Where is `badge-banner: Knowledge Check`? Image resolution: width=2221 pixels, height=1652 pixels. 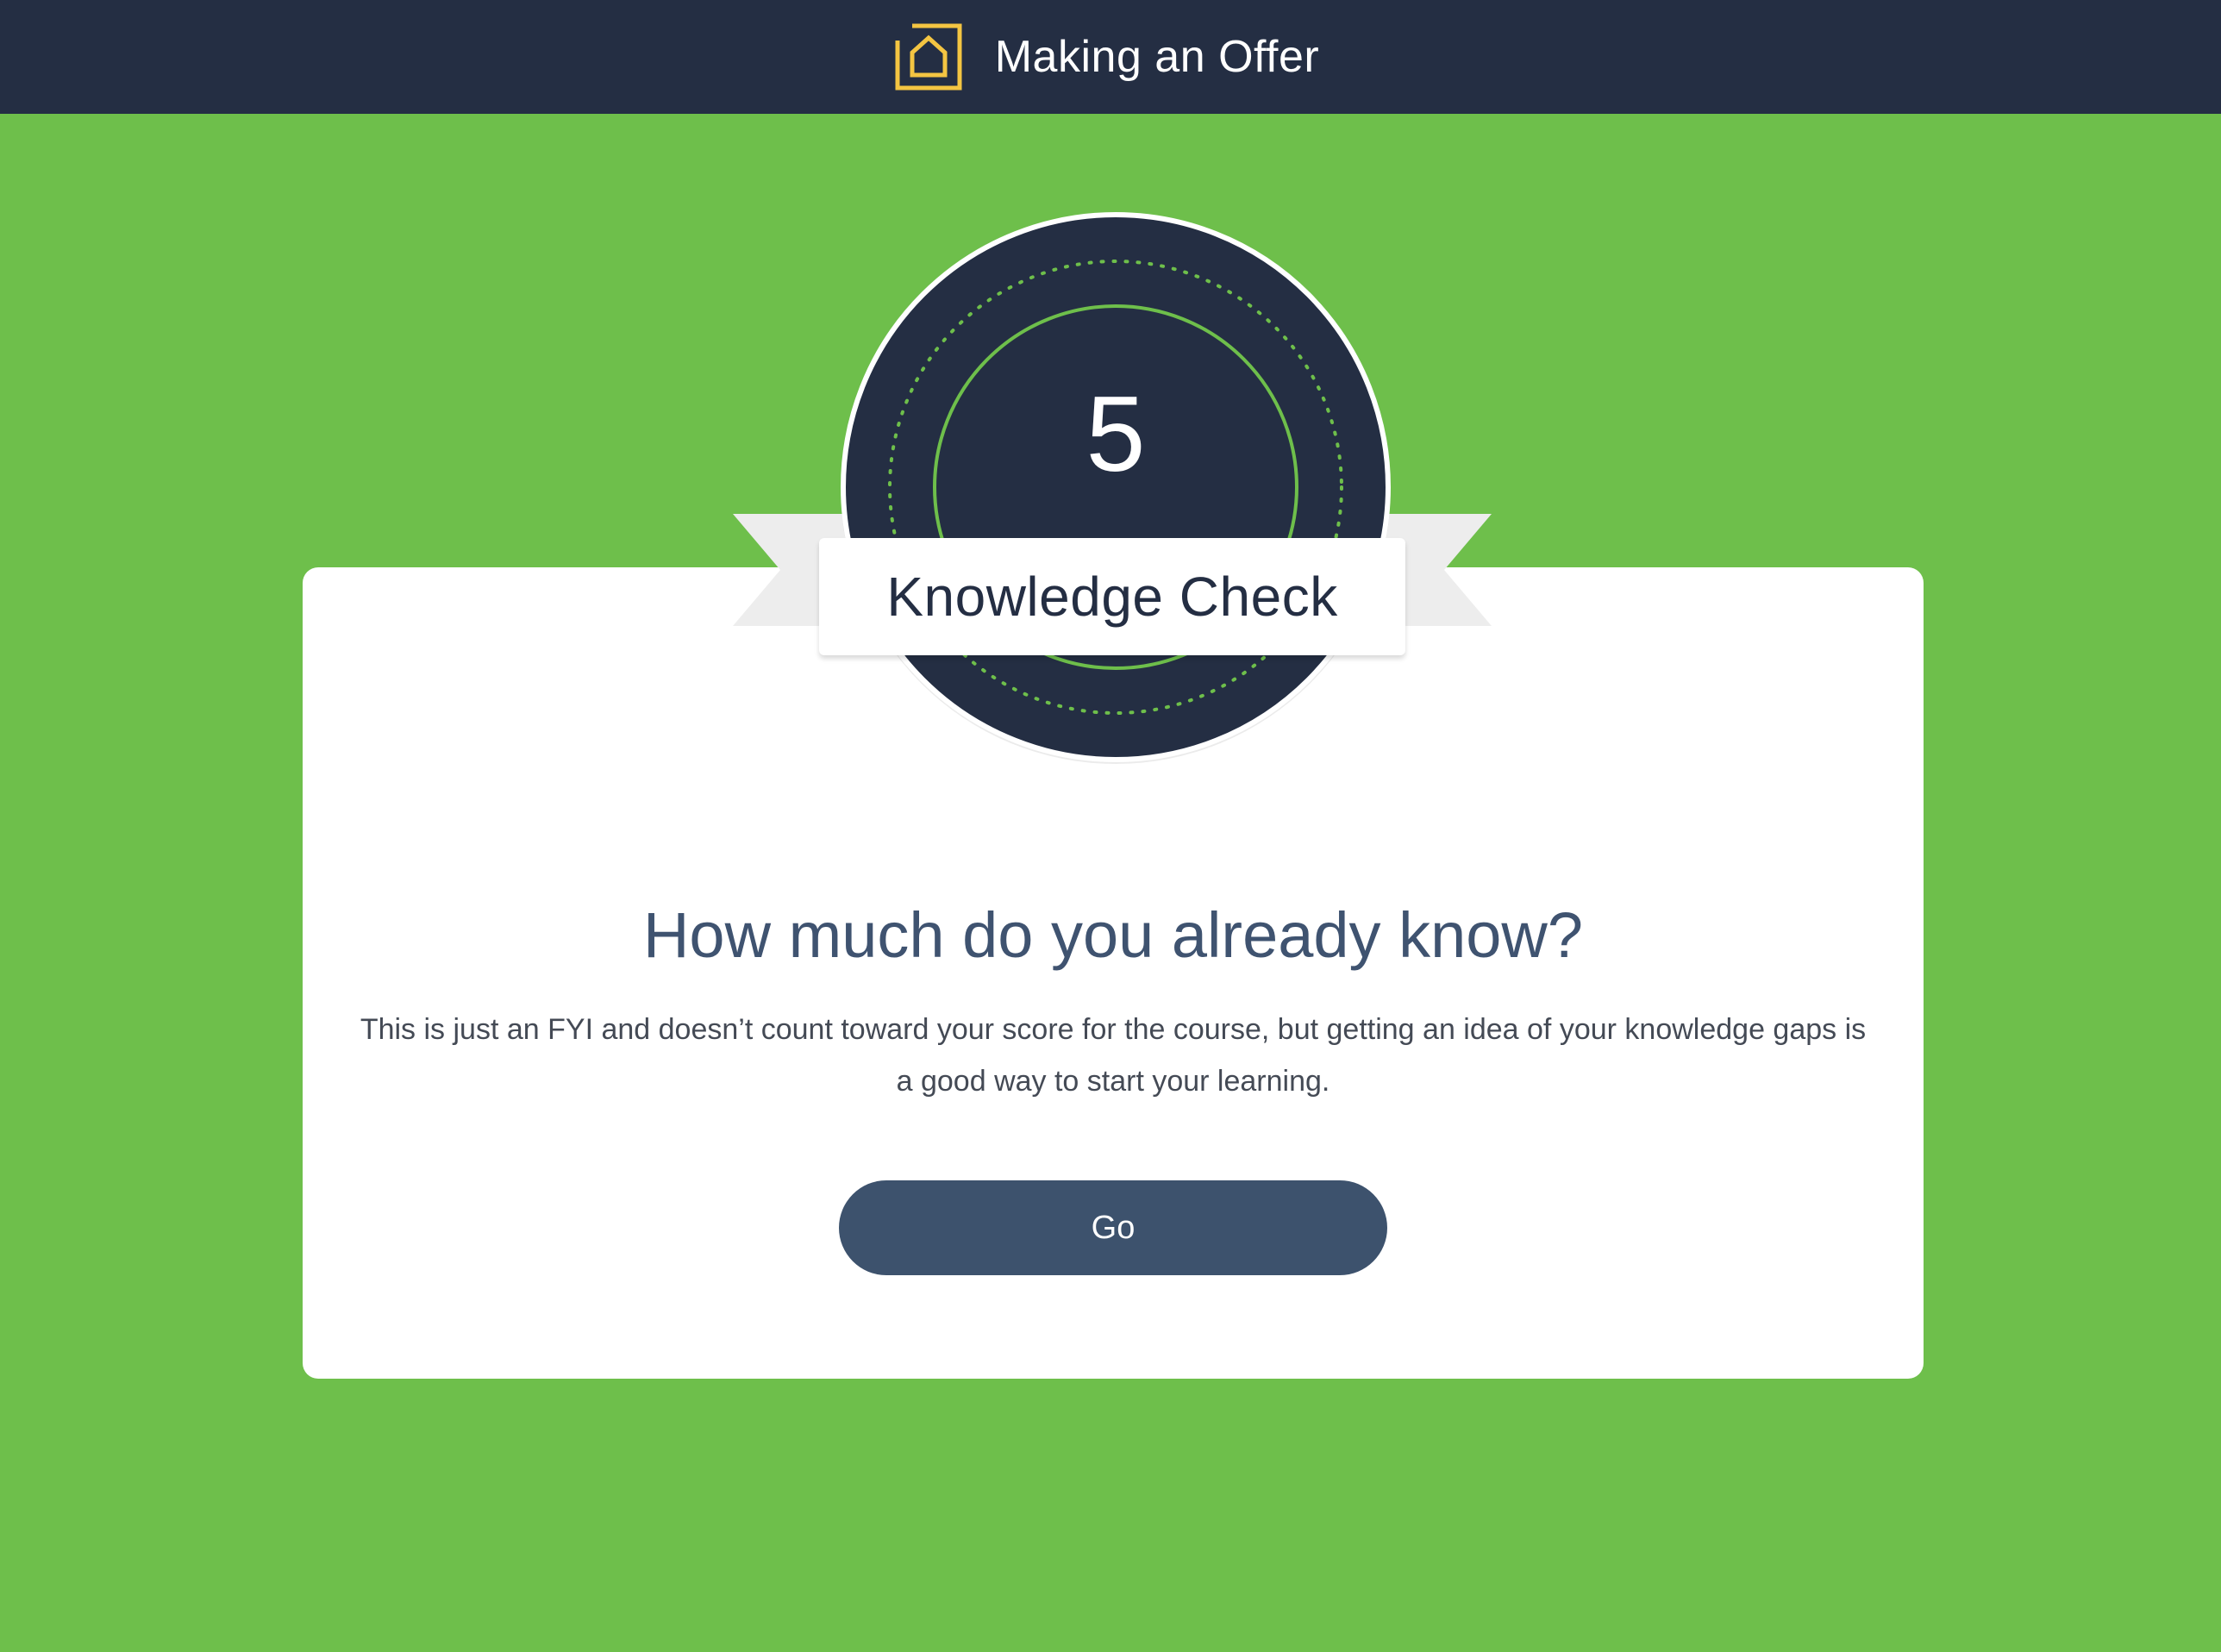
badge-banner: Knowledge Check is located at coordinates (1112, 596).